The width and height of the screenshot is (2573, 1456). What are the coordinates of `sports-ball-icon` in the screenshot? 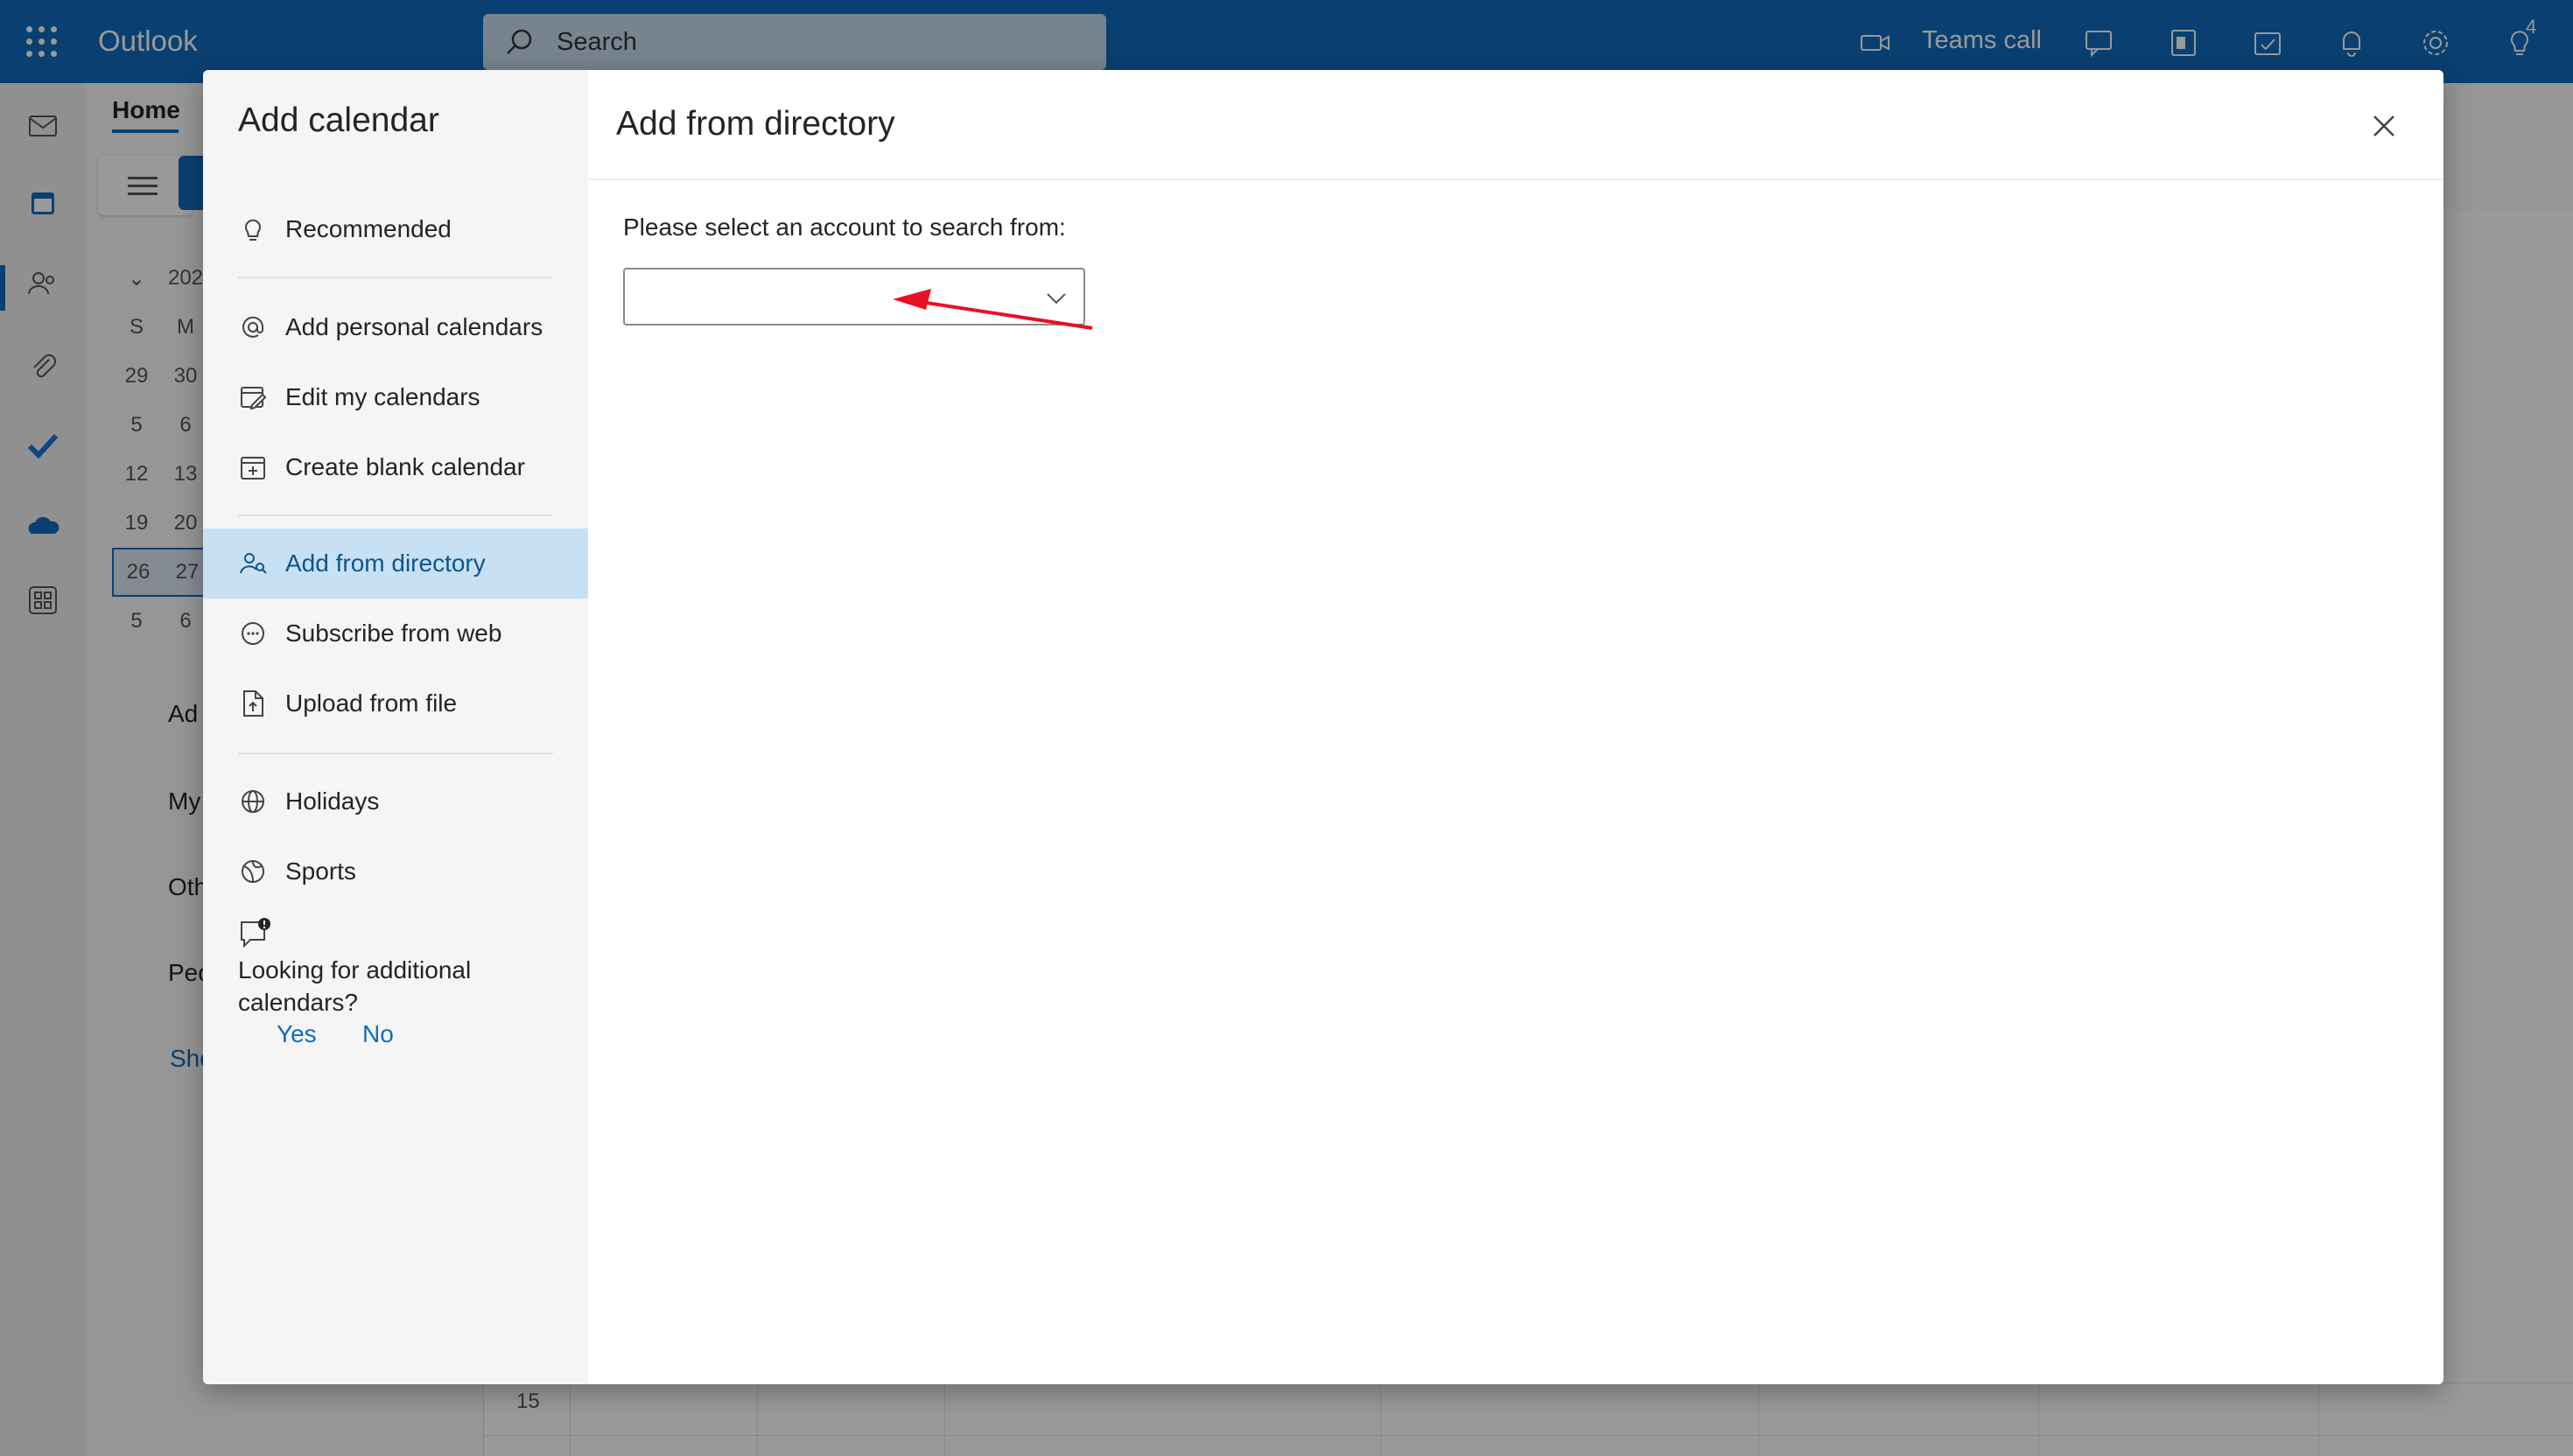 It's located at (253, 871).